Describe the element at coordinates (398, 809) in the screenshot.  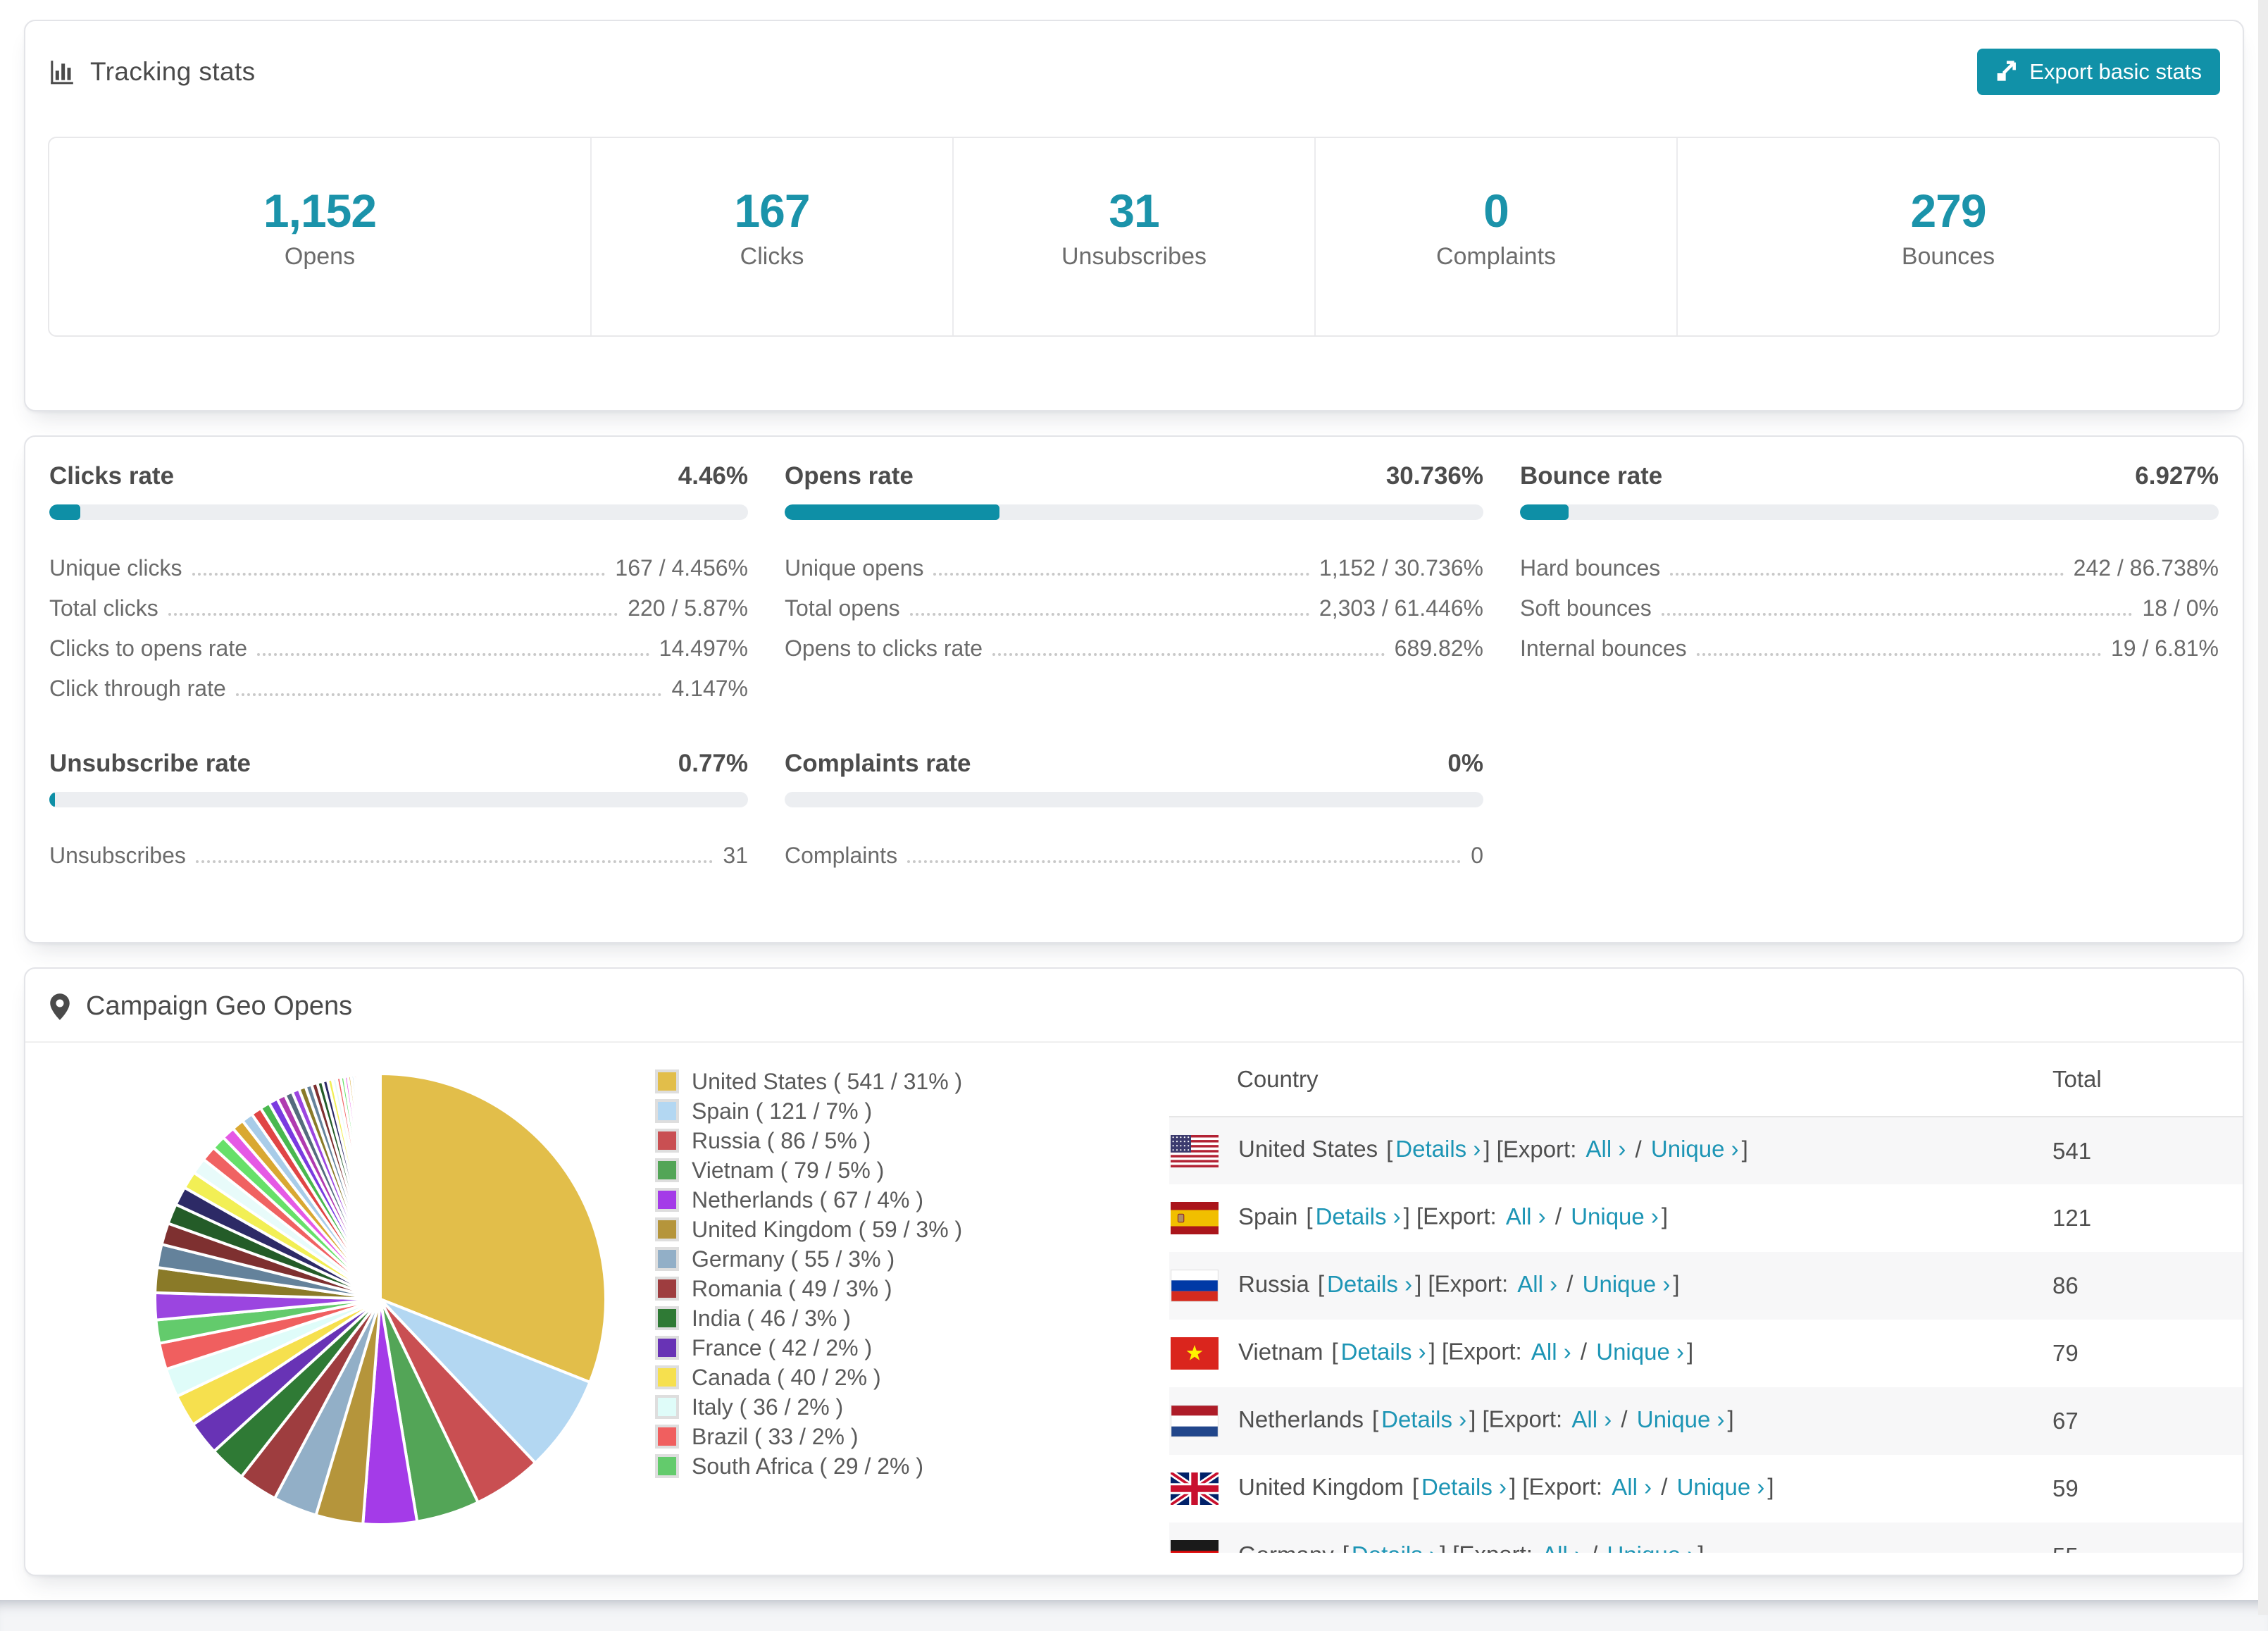
I see `rate-block-unsubscribe-rate: Unsubscribe rate0.77%Unsubscribes31` at that location.